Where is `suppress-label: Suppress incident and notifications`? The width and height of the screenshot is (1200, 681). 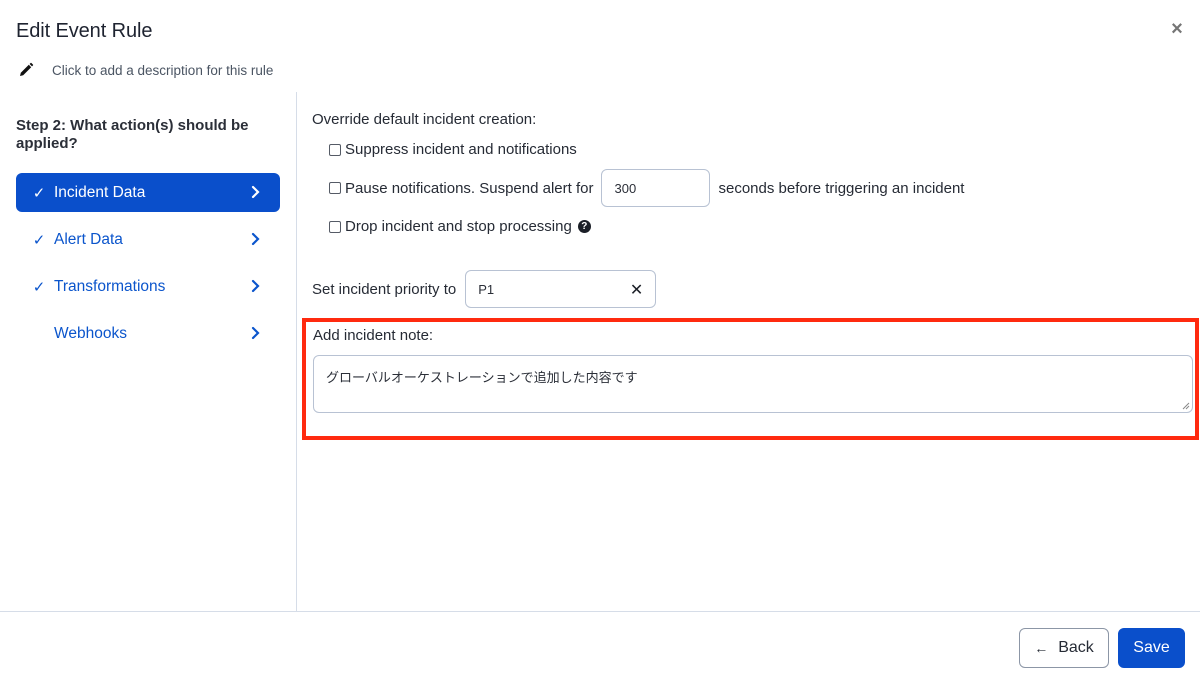 suppress-label: Suppress incident and notifications is located at coordinates (461, 149).